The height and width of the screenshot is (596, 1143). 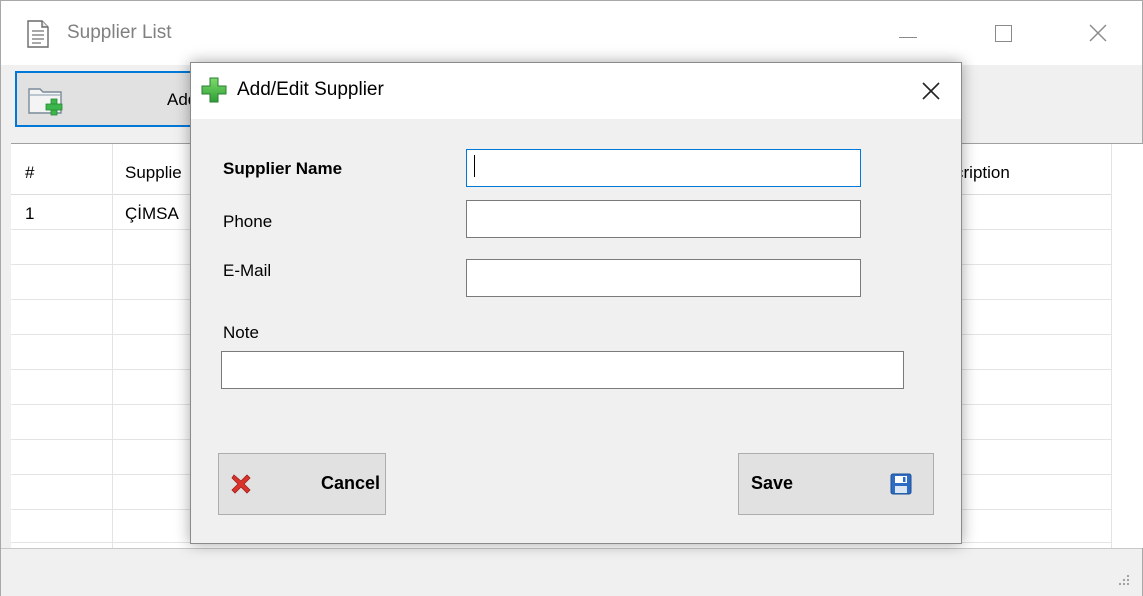 I want to click on add-supplier-button: Add, so click(x=115, y=99).